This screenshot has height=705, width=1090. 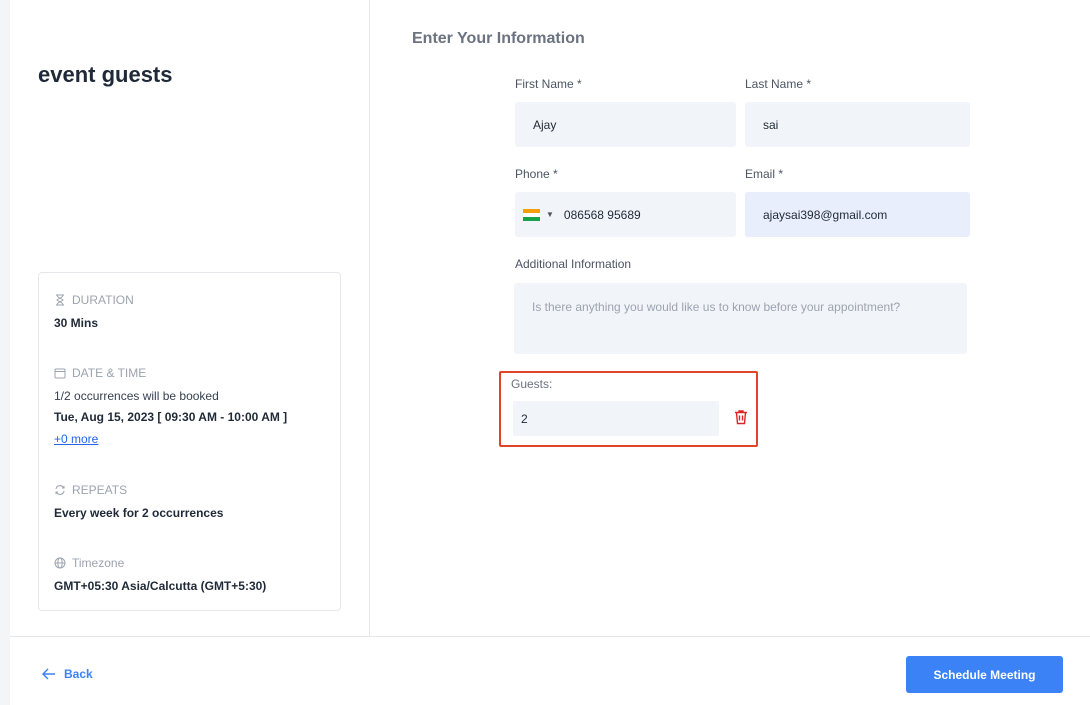 I want to click on duration-label: DURATION, so click(x=103, y=300).